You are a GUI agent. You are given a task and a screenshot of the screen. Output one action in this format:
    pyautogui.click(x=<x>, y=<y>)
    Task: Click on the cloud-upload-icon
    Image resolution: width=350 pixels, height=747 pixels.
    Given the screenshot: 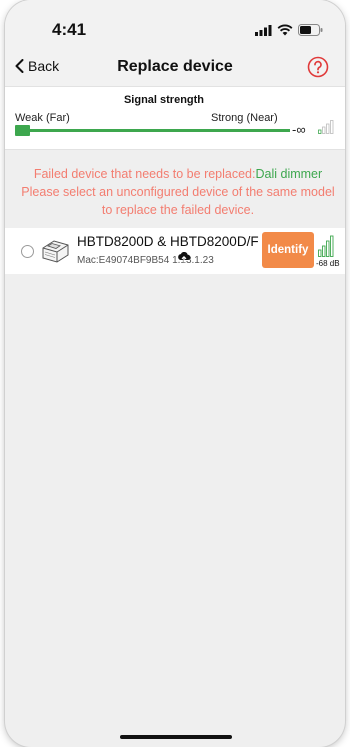 What is the action you would take?
    pyautogui.click(x=184, y=257)
    